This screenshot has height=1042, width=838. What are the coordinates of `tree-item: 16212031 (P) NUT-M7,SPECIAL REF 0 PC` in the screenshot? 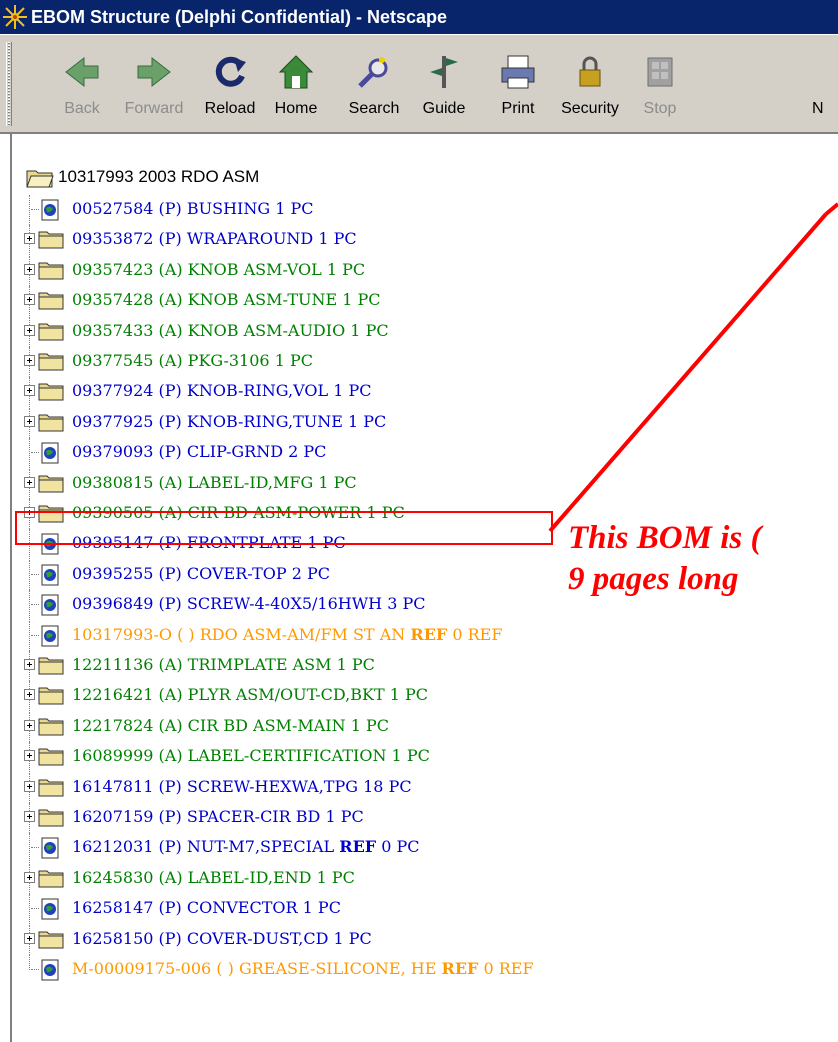 It's located at (412, 848).